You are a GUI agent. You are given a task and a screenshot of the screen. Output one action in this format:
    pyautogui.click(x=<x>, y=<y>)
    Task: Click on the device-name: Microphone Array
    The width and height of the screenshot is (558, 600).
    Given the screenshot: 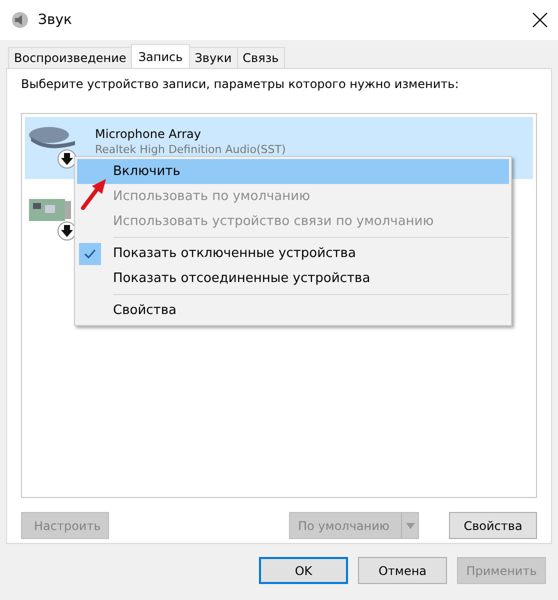 What is the action you would take?
    pyautogui.click(x=148, y=134)
    